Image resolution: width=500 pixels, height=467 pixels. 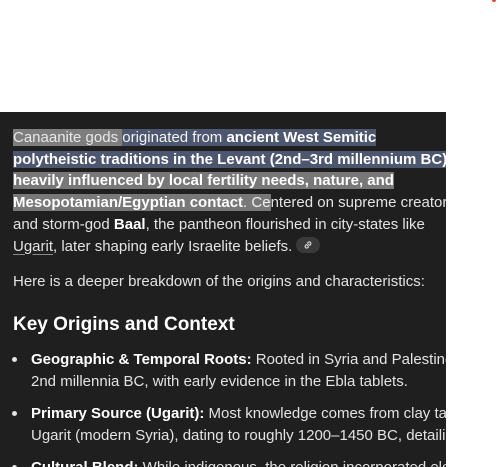 What do you see at coordinates (68, 137) in the screenshot?
I see `selected-text: Canaanite gods` at bounding box center [68, 137].